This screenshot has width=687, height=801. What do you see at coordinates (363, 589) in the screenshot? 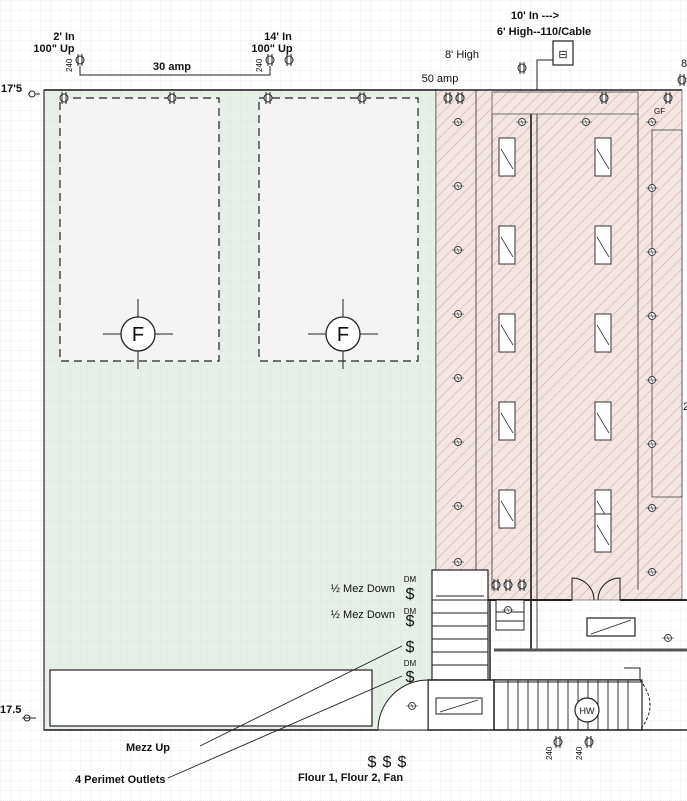
I see `mez-down-label-1: ½ Mez Down` at bounding box center [363, 589].